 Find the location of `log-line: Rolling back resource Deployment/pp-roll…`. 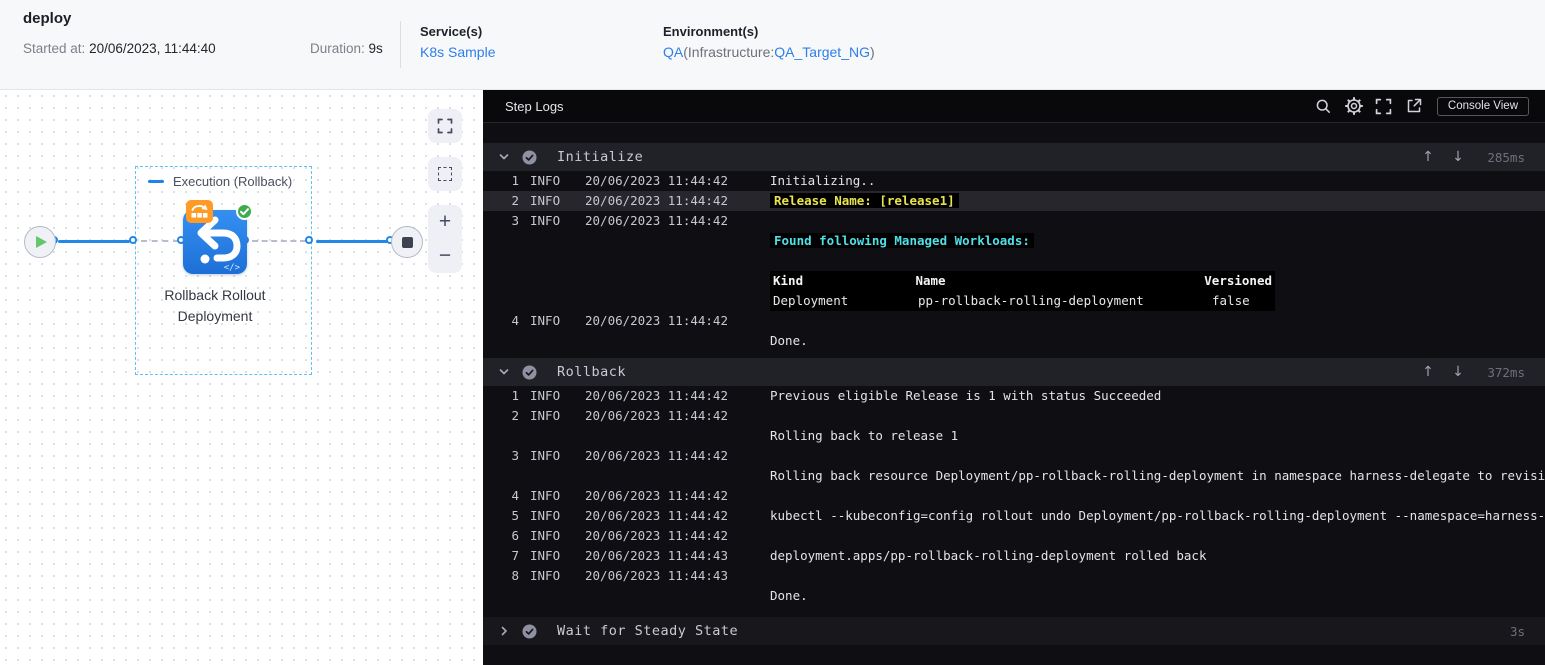

log-line: Rolling back resource Deployment/pp-roll… is located at coordinates (1014, 476).